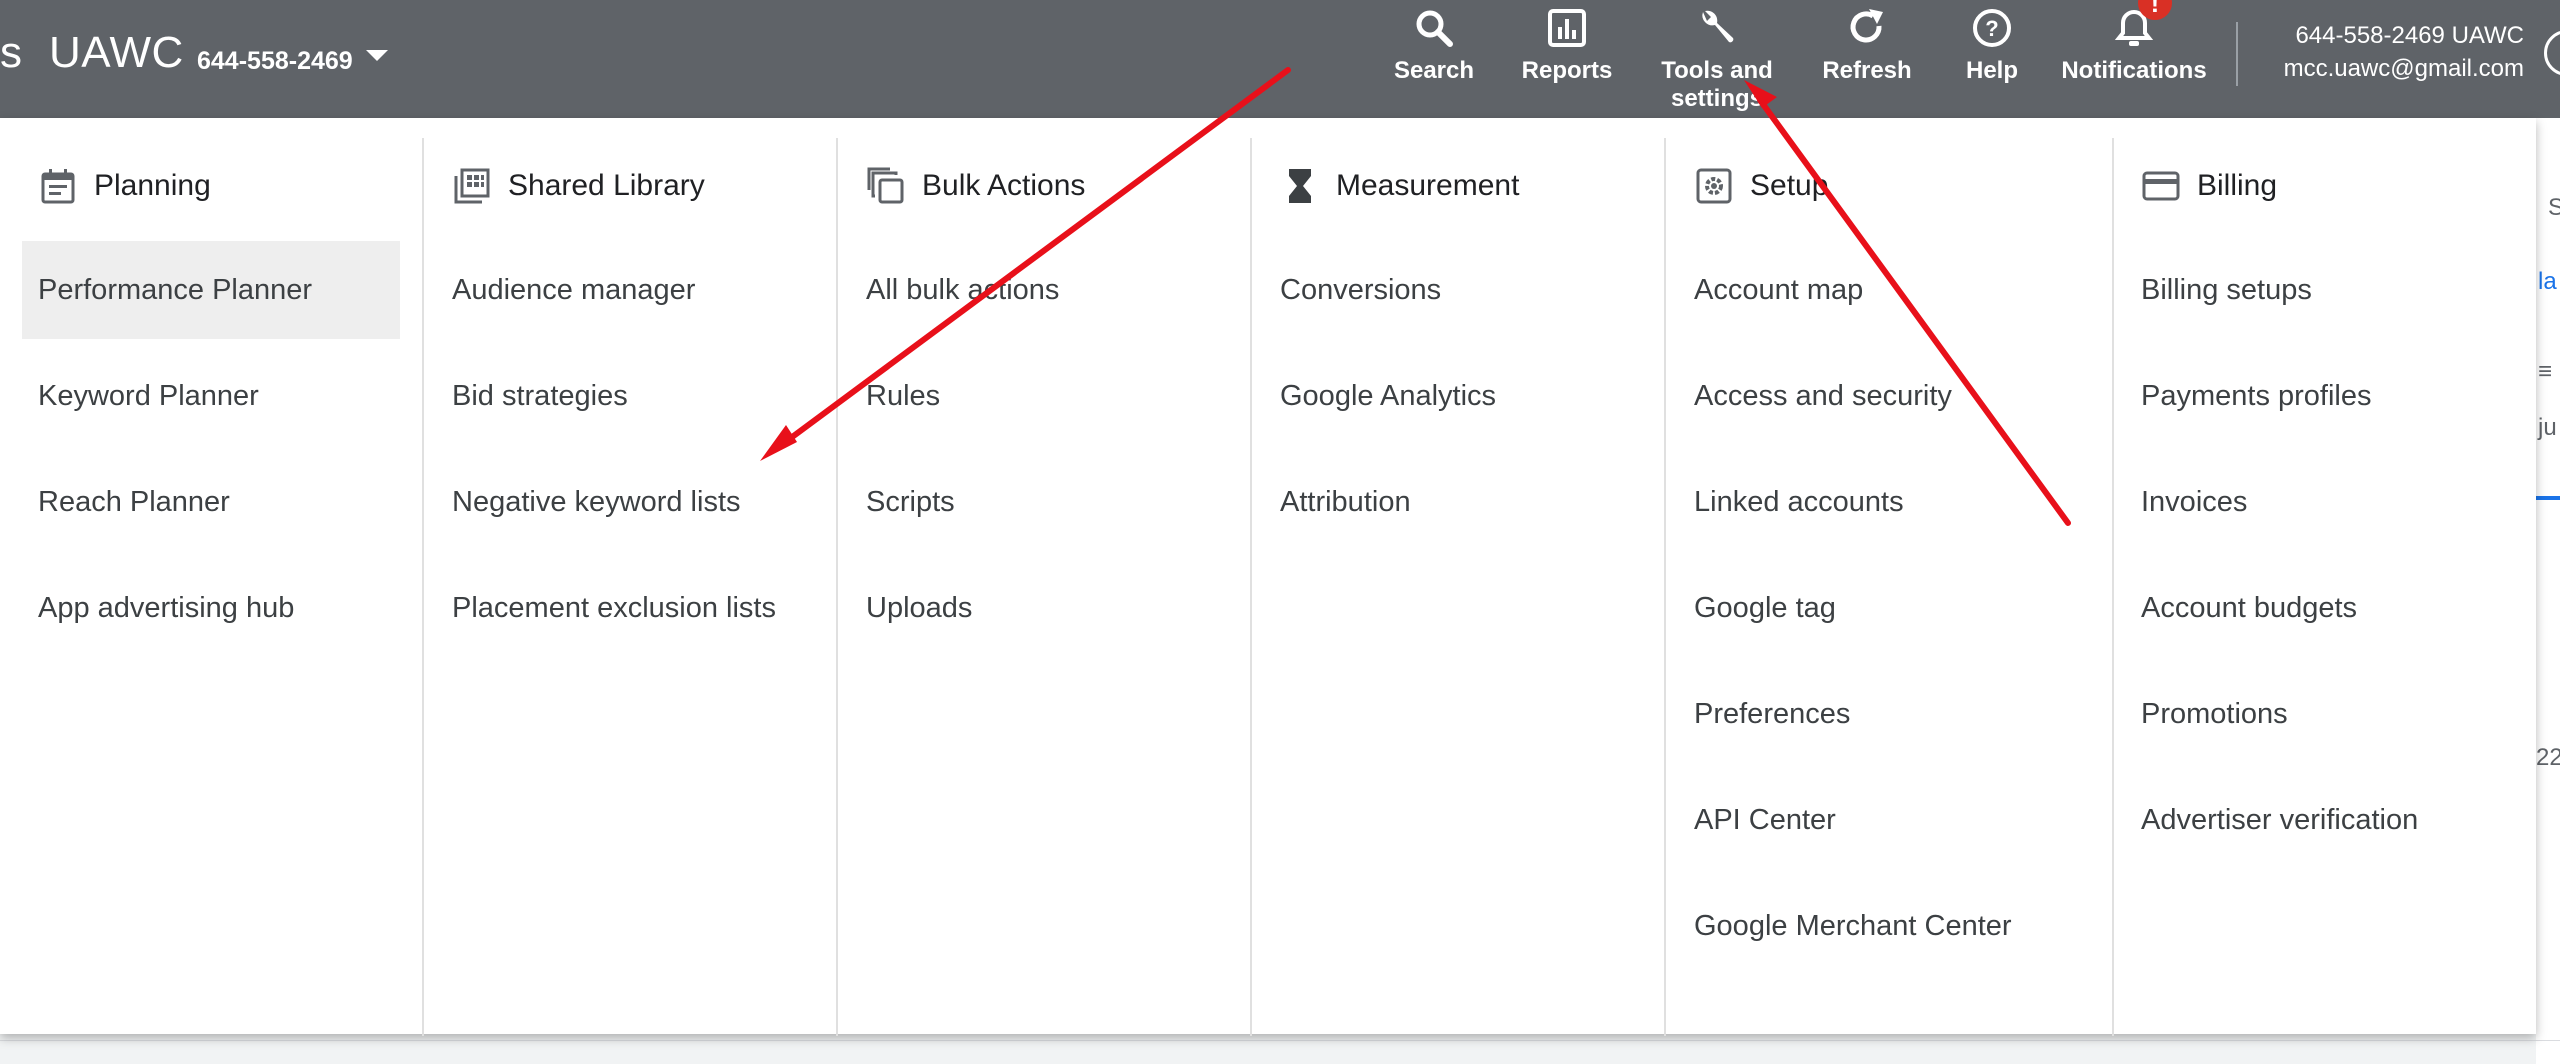 The image size is (2560, 1064). I want to click on menu-item-google-analytics: Google Analytics, so click(1453, 396).